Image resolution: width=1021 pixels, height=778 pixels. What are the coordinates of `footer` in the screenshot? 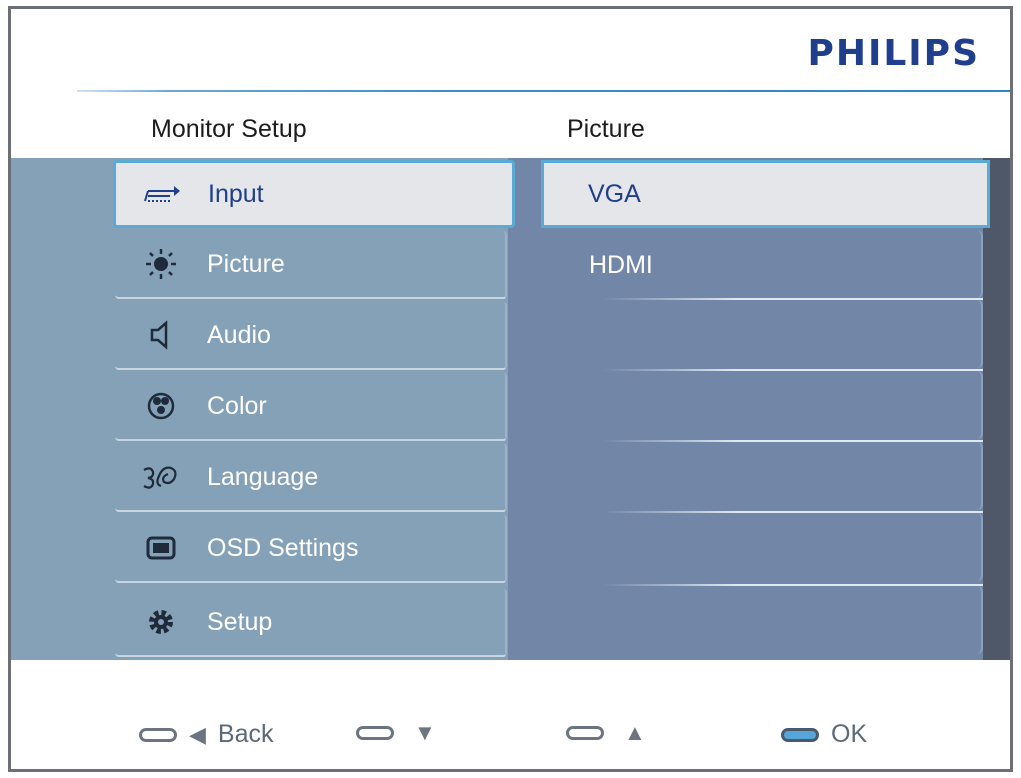 It's located at (510, 714).